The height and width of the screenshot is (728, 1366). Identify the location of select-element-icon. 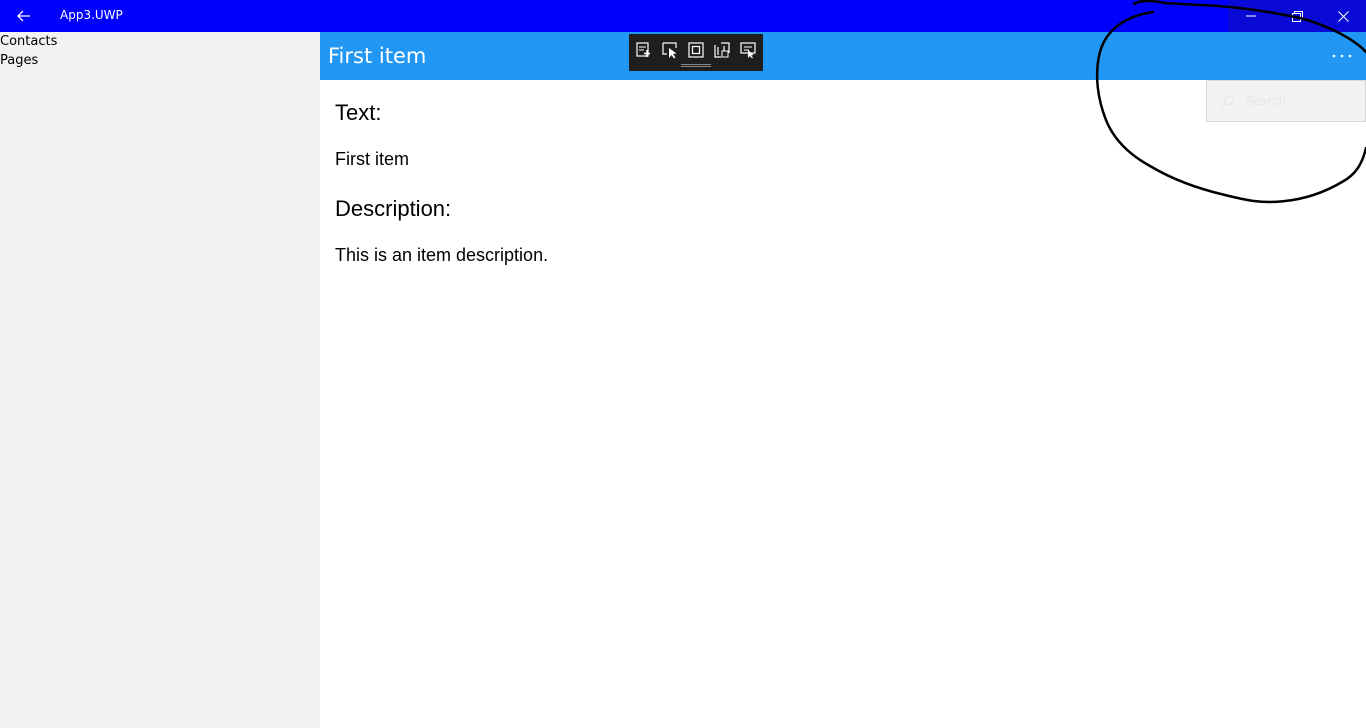
(669, 50).